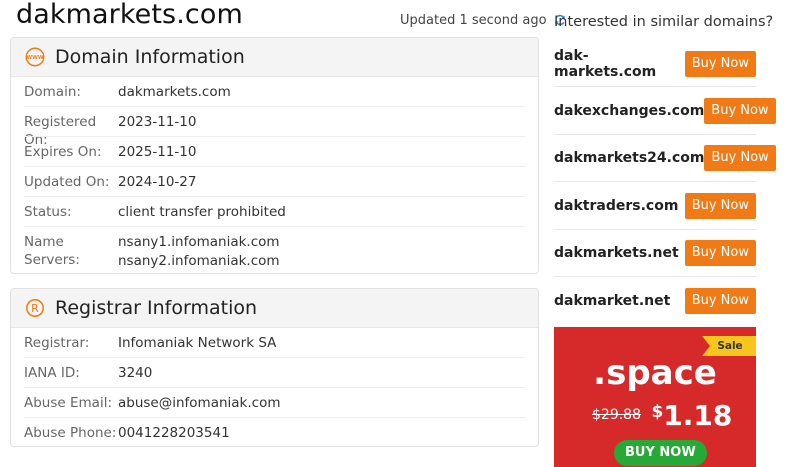 The image size is (800, 467). What do you see at coordinates (57, 343) in the screenshot?
I see `info-label: Registrar:` at bounding box center [57, 343].